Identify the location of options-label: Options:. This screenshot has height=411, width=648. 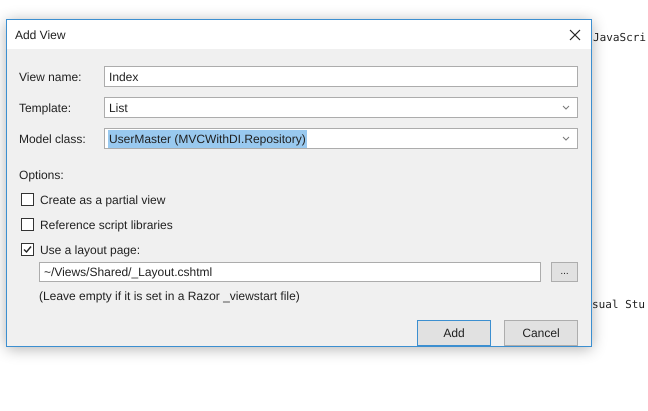
(42, 175).